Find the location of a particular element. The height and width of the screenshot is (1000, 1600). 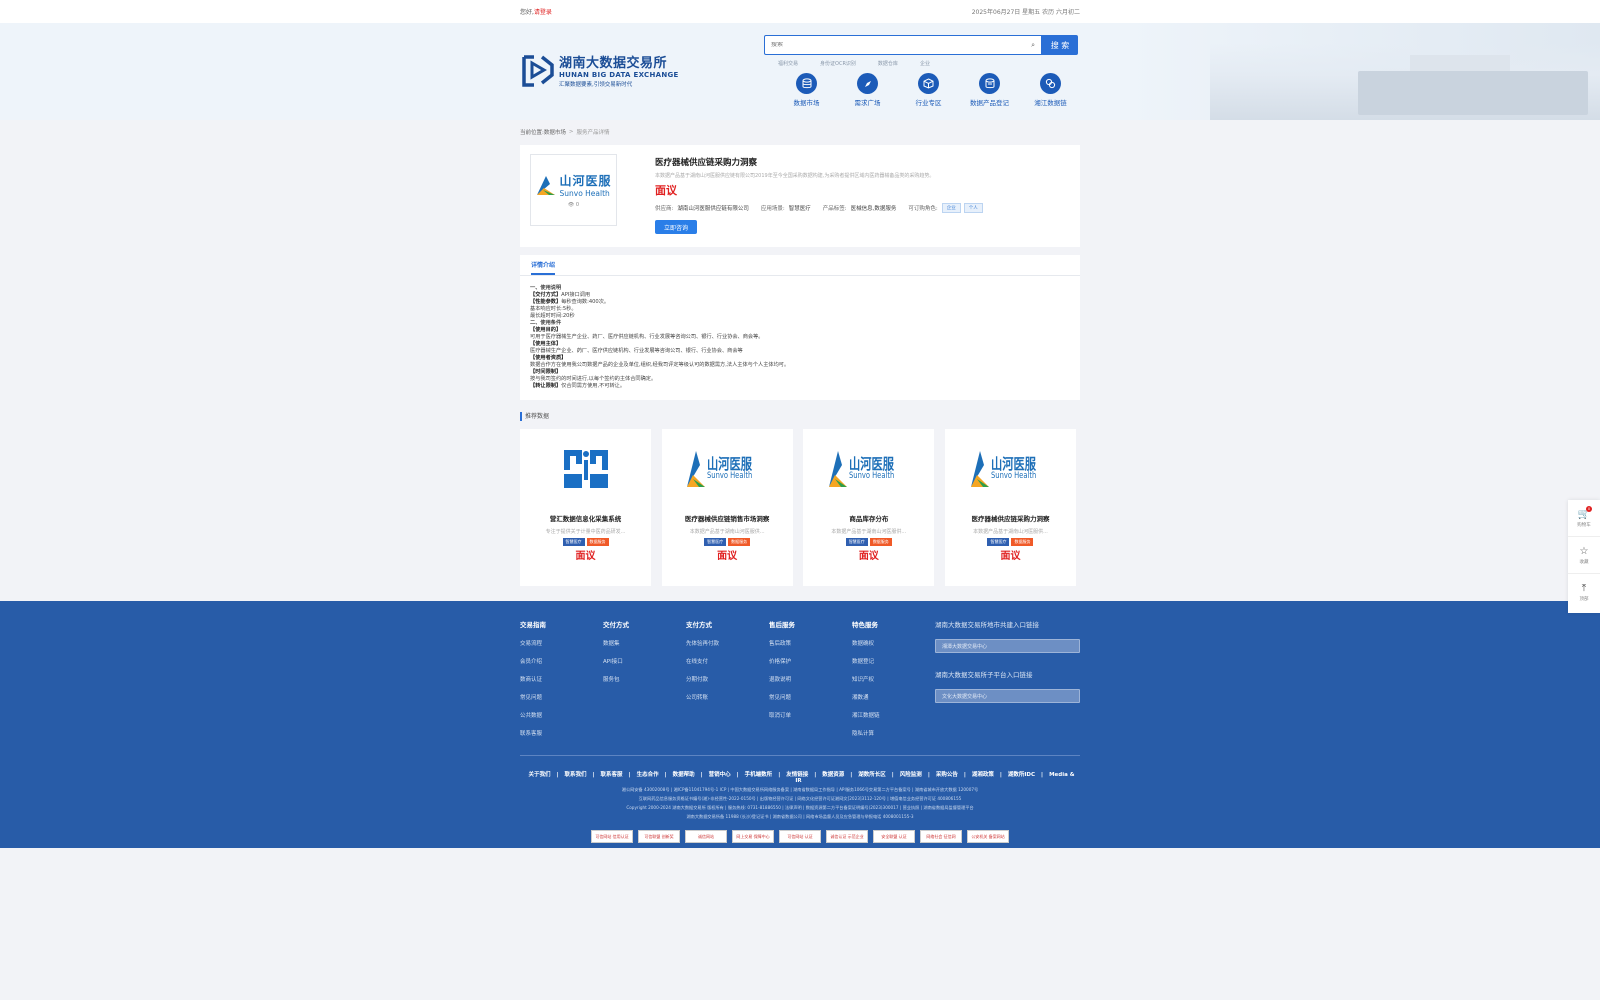

trust-badge: 公安机关 备案网站 is located at coordinates (988, 836).